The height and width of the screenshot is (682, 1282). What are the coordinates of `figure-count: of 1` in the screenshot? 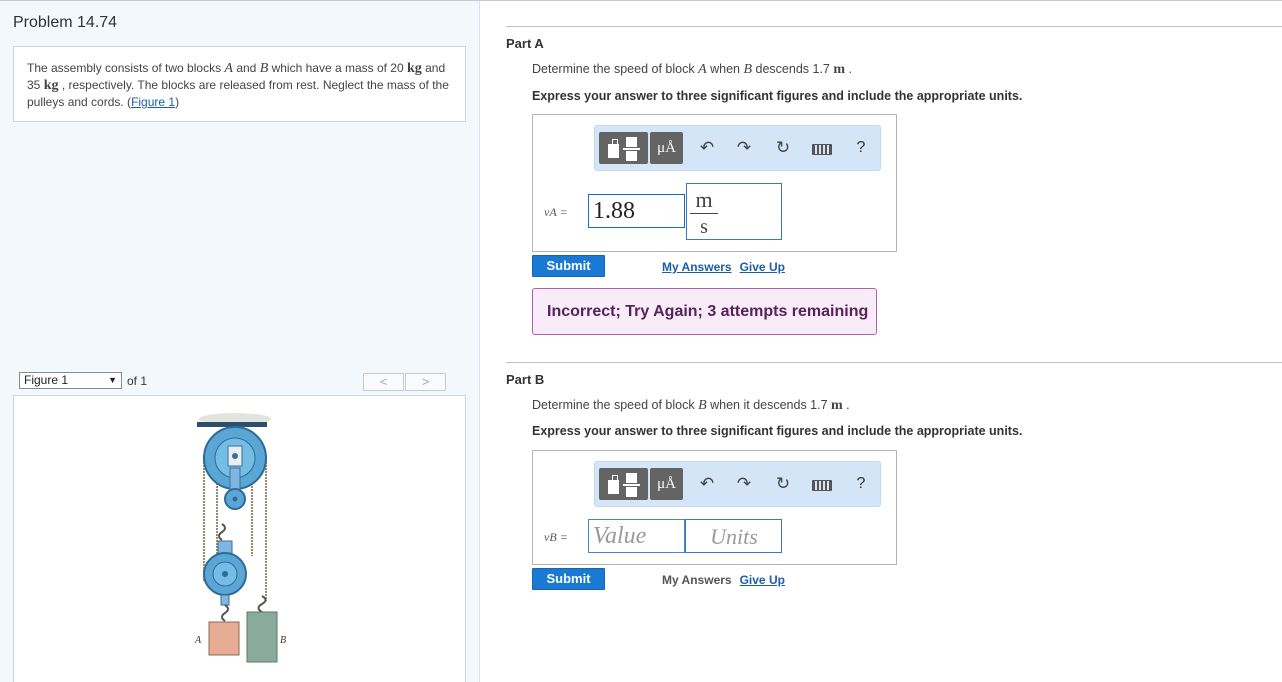 It's located at (137, 381).